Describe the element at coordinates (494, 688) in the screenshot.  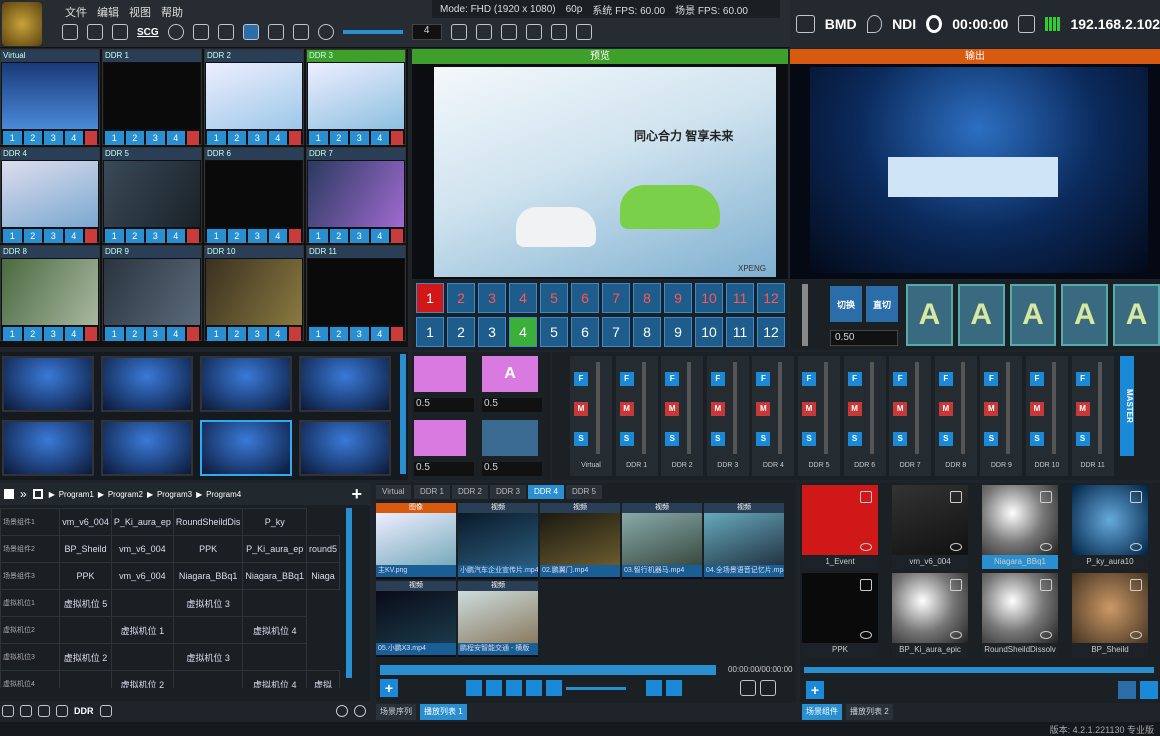
I see `stop-media-icon` at that location.